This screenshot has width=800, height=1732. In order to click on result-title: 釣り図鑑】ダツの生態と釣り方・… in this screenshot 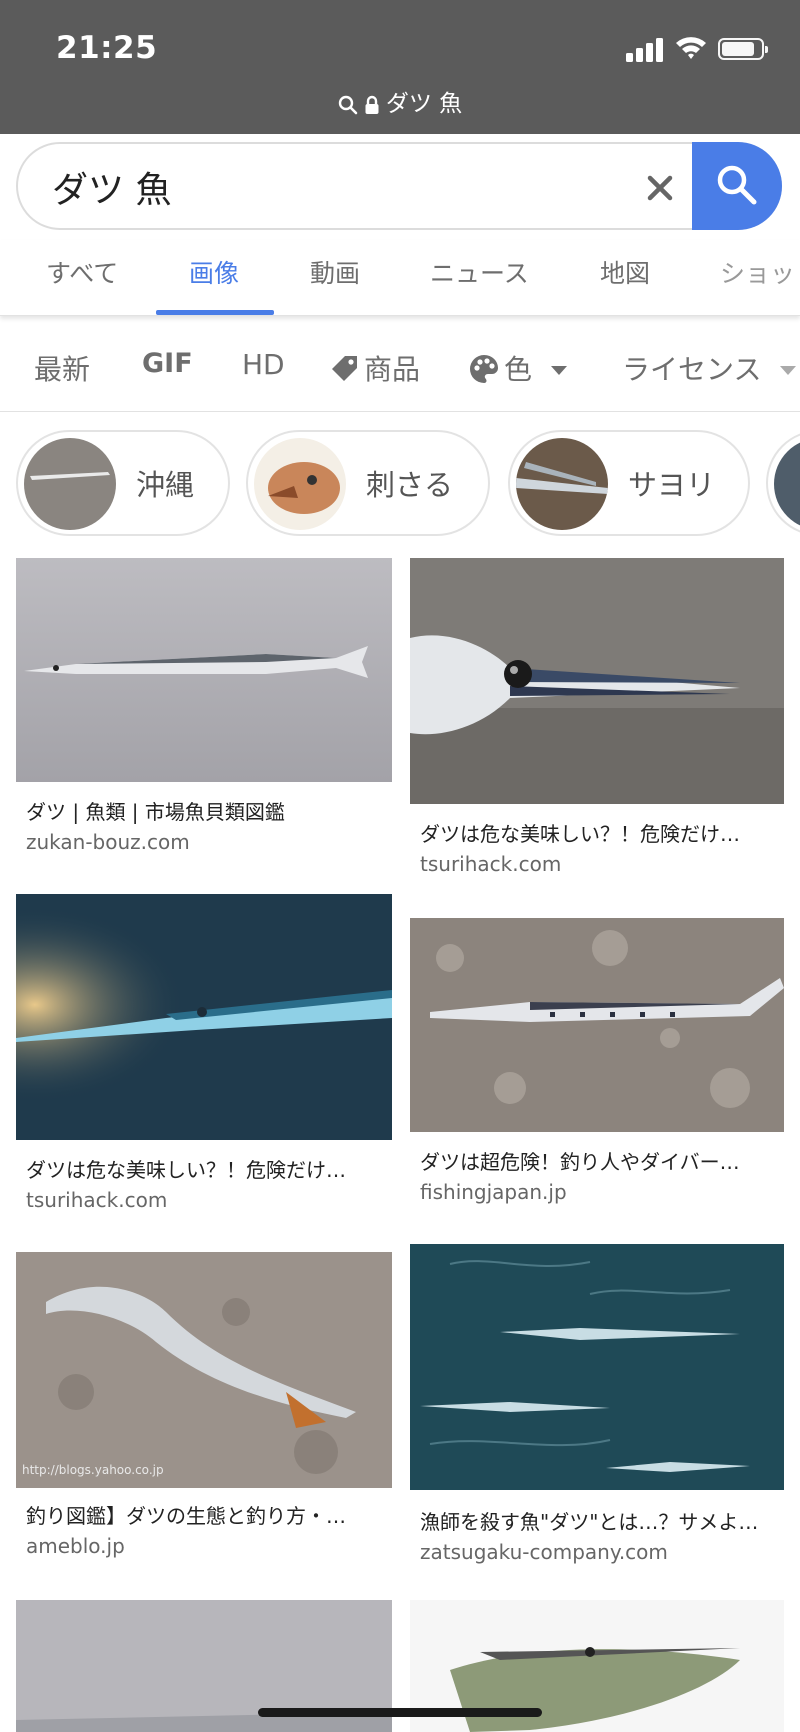, I will do `click(206, 1514)`.